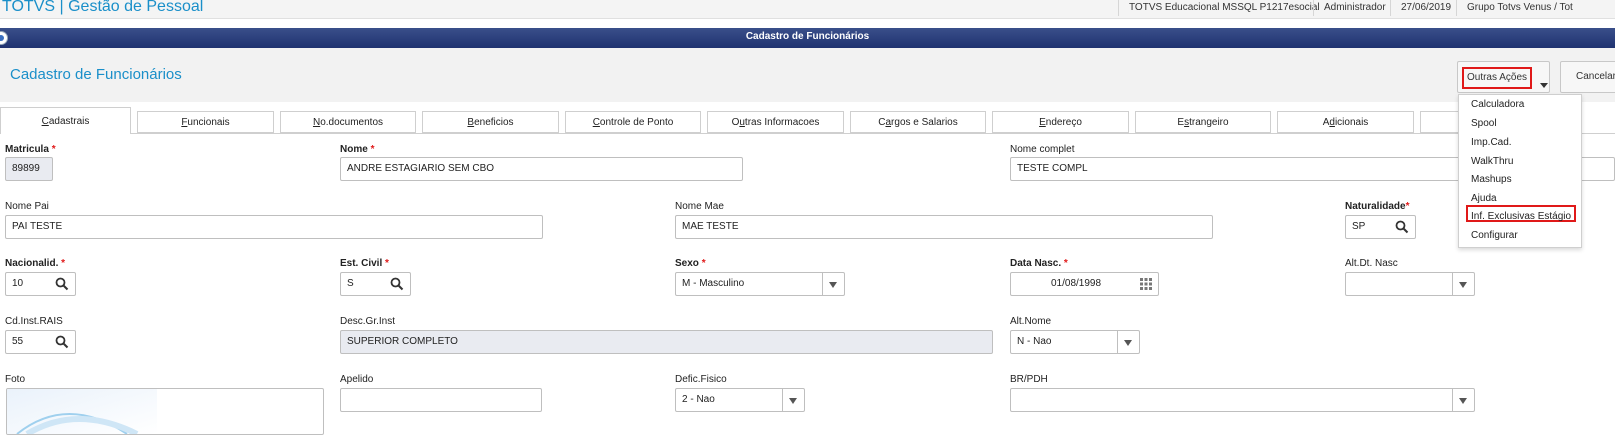 Image resolution: width=1615 pixels, height=435 pixels. What do you see at coordinates (1060, 122) in the screenshot?
I see `tab-endereco: Endereço` at bounding box center [1060, 122].